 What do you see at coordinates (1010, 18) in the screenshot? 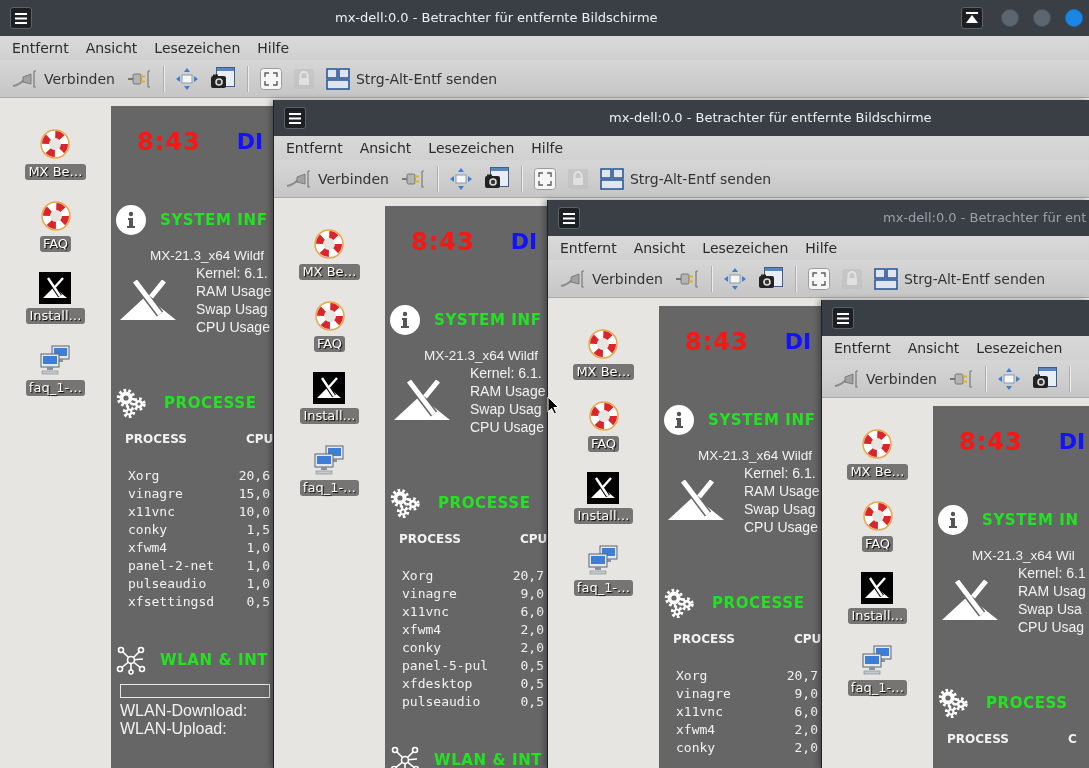
I see `minimize-button` at bounding box center [1010, 18].